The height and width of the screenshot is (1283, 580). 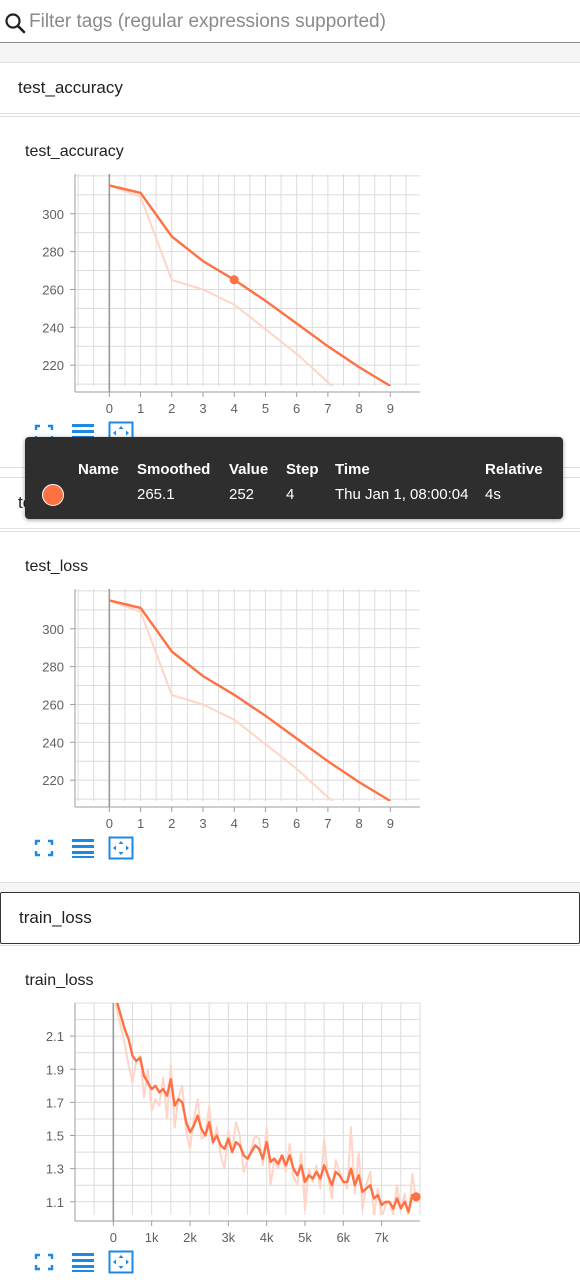 What do you see at coordinates (55, 917) in the screenshot?
I see `section-title: train_loss` at bounding box center [55, 917].